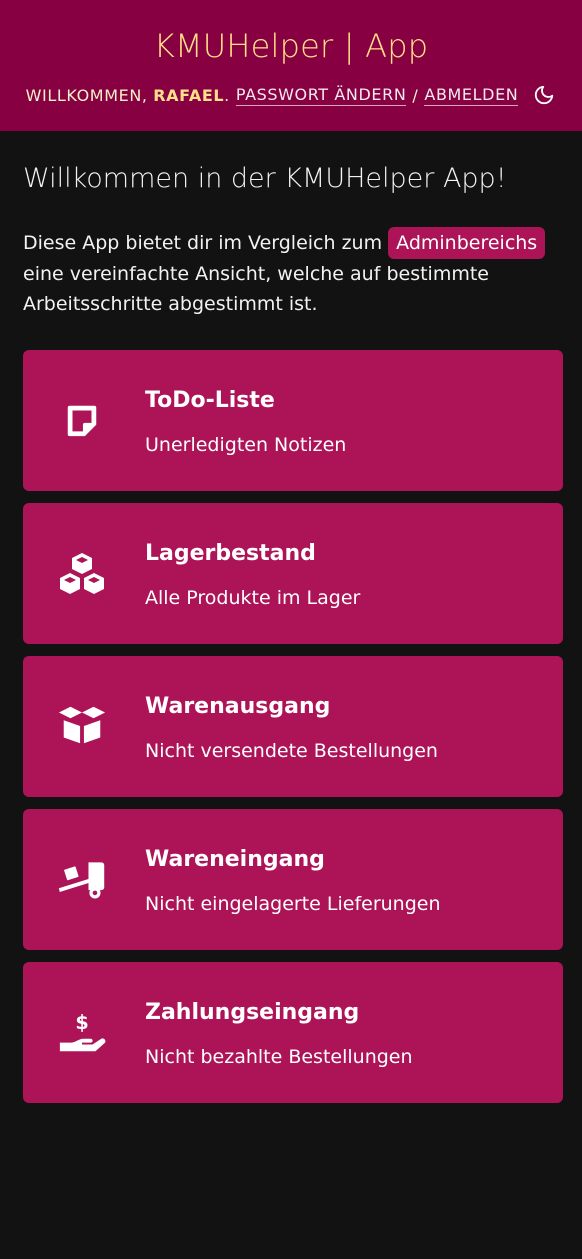 Image resolution: width=582 pixels, height=1259 pixels. I want to click on card-subtitle: Nicht eingelagerte Lieferungen, so click(293, 904).